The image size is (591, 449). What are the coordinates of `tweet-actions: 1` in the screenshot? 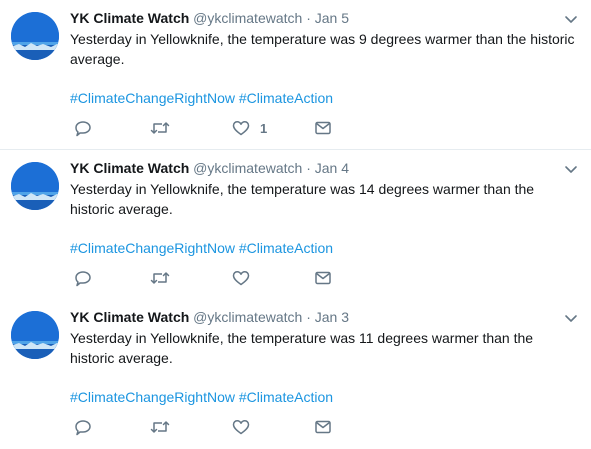 It's located at (210, 128).